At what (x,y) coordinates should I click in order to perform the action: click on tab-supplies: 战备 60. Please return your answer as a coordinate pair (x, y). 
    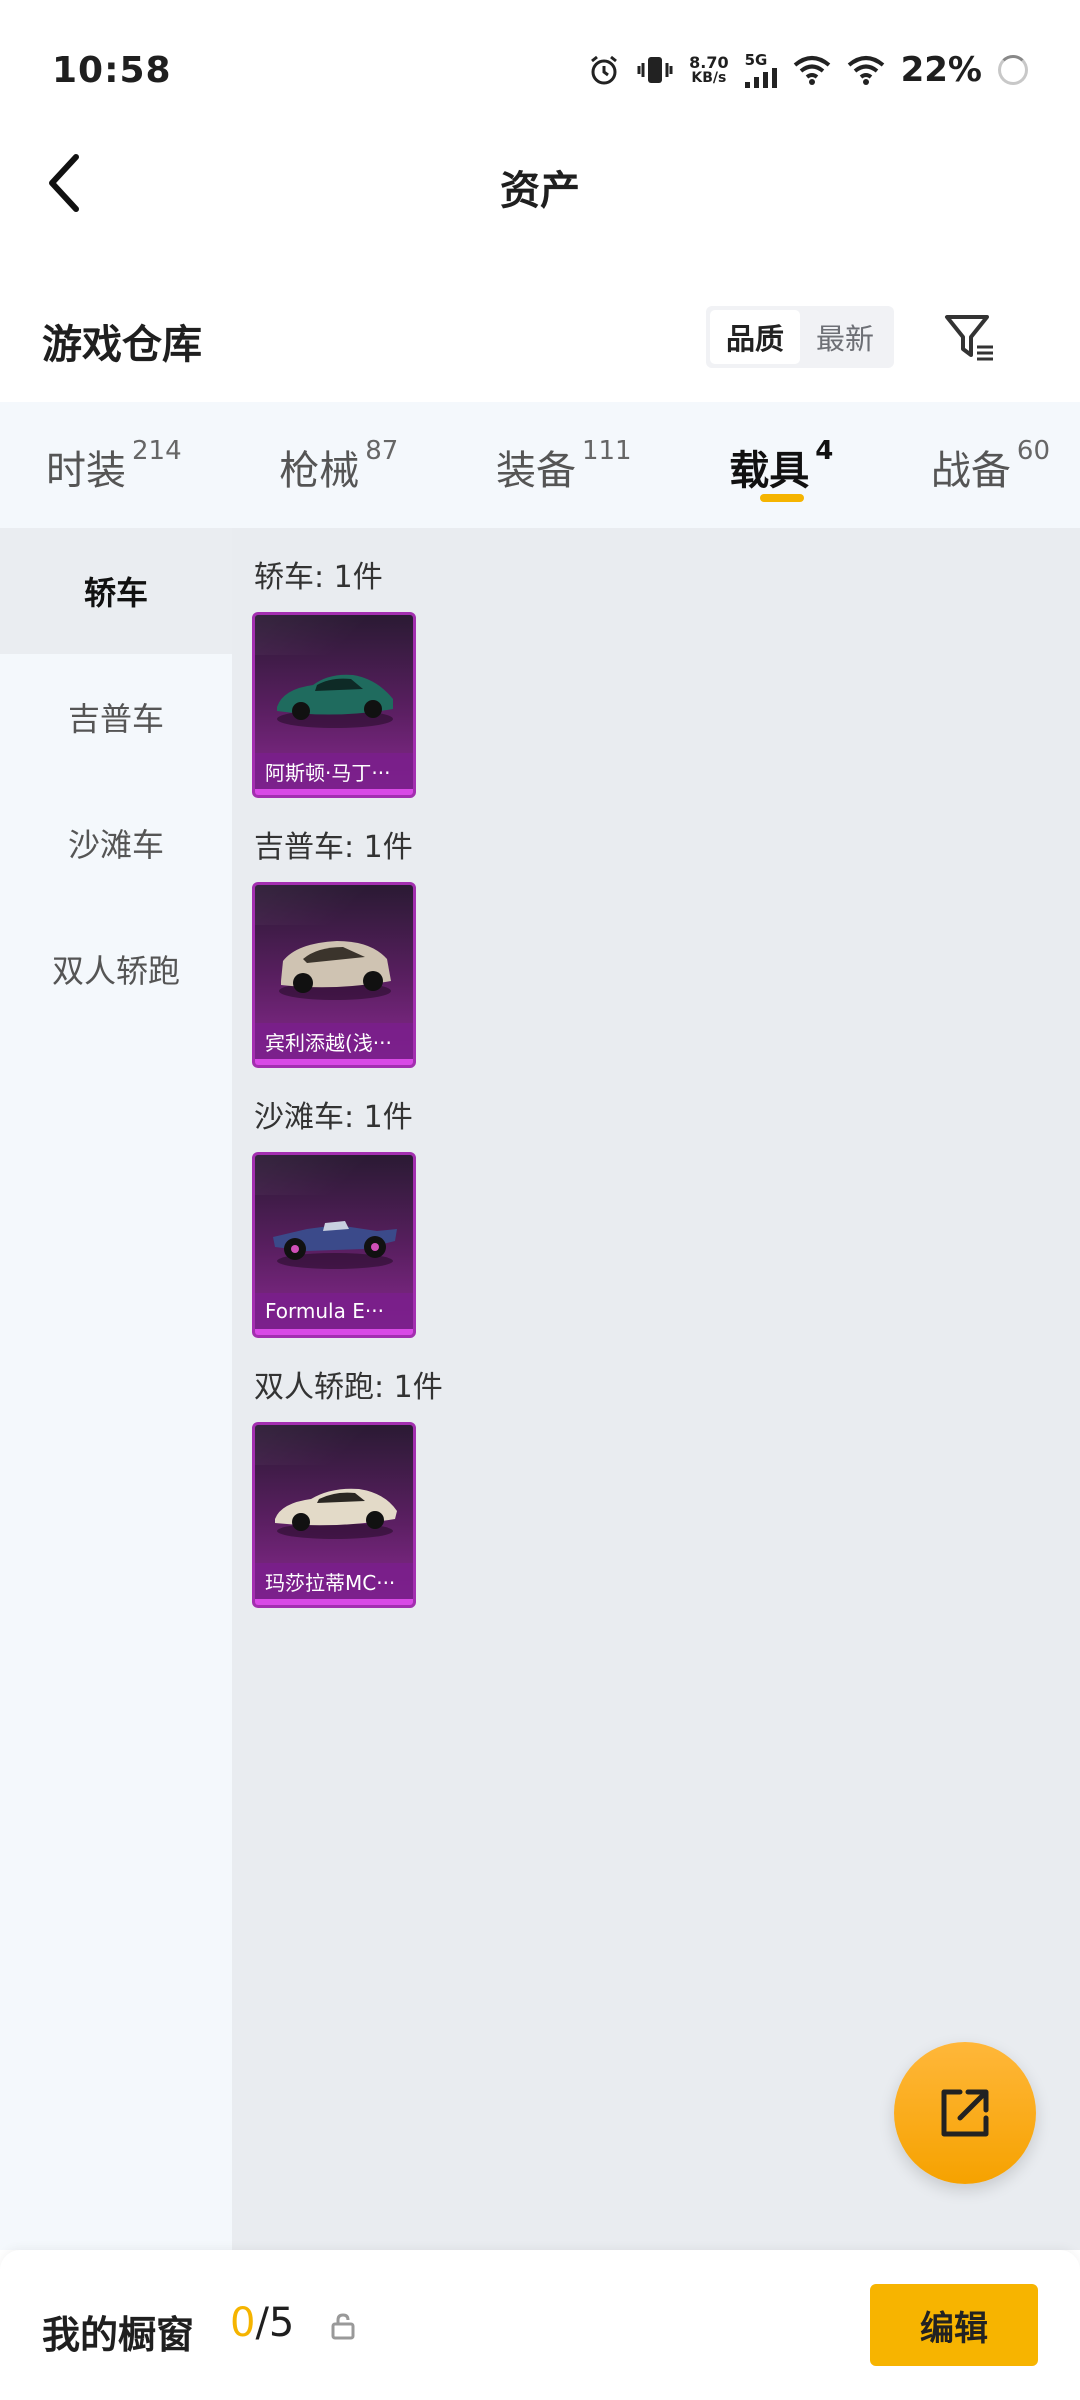
    Looking at the image, I should click on (990, 465).